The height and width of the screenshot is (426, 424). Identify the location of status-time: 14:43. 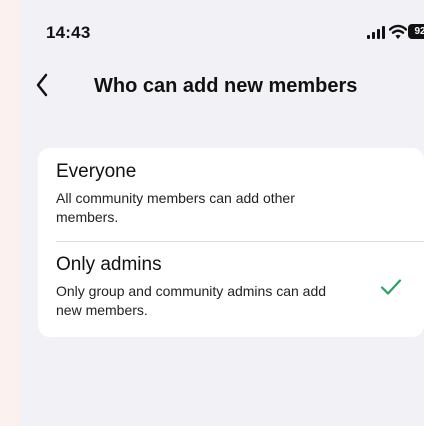
(68, 32).